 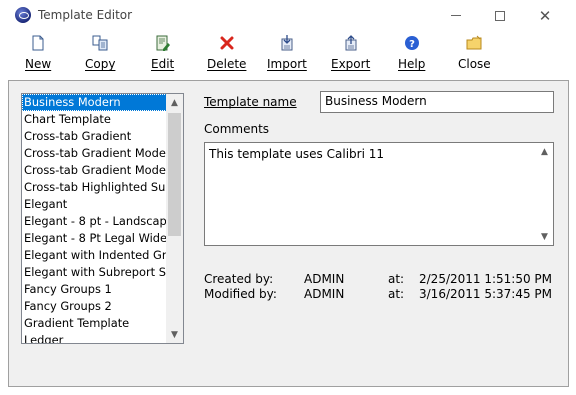 I want to click on edit-document-icon, so click(x=163, y=43).